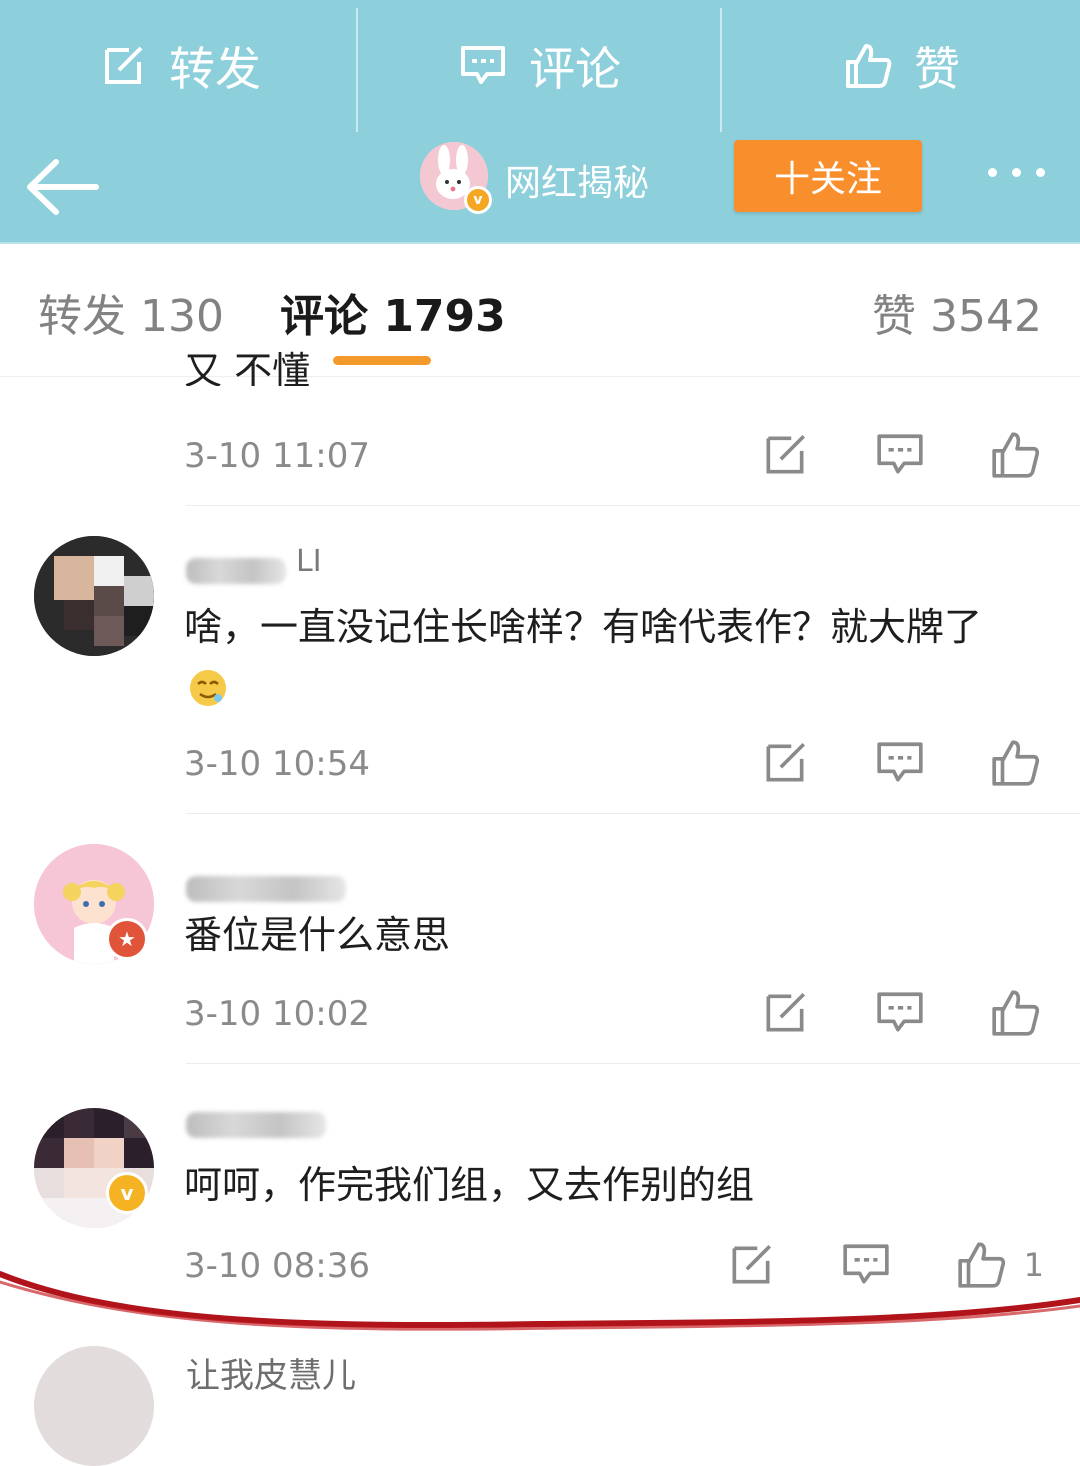  What do you see at coordinates (309, 561) in the screenshot?
I see `username: LI` at bounding box center [309, 561].